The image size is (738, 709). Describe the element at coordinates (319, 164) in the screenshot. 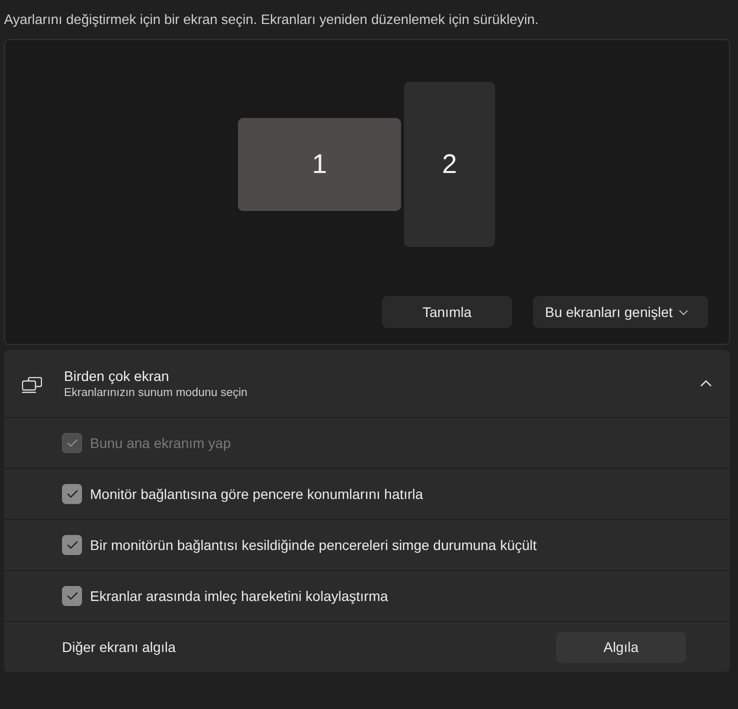

I see `display-tile: 1` at that location.